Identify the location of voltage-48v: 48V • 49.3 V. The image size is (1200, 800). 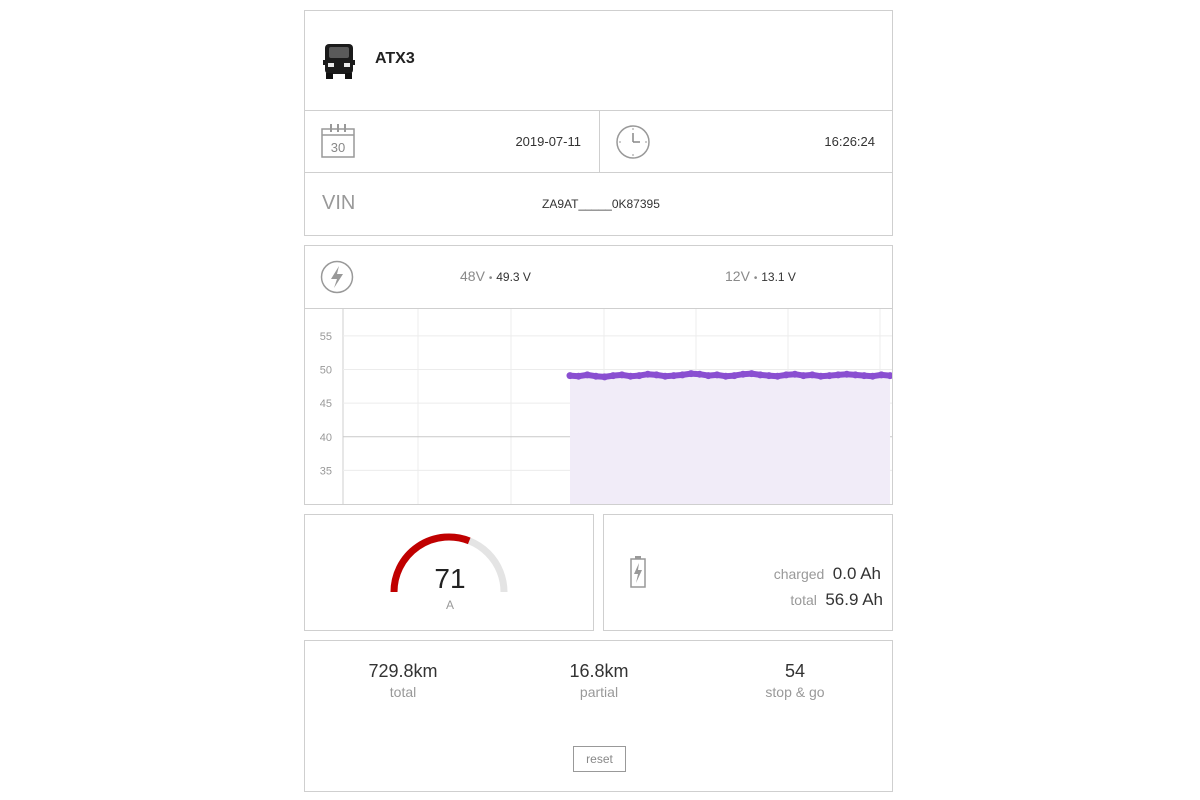
(495, 276).